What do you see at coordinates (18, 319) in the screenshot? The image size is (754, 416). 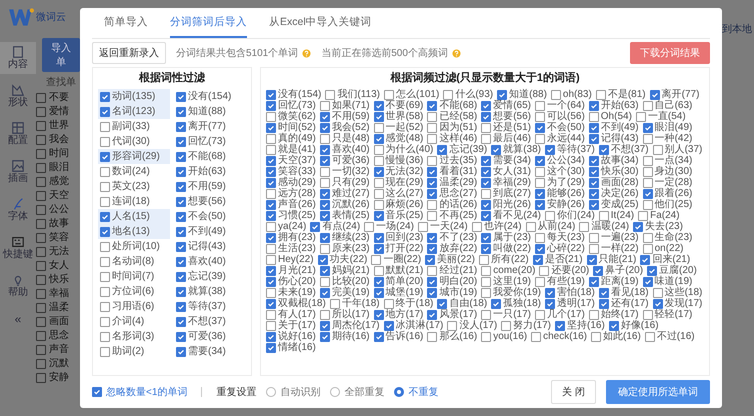 I see `collapse-toggle: «` at bounding box center [18, 319].